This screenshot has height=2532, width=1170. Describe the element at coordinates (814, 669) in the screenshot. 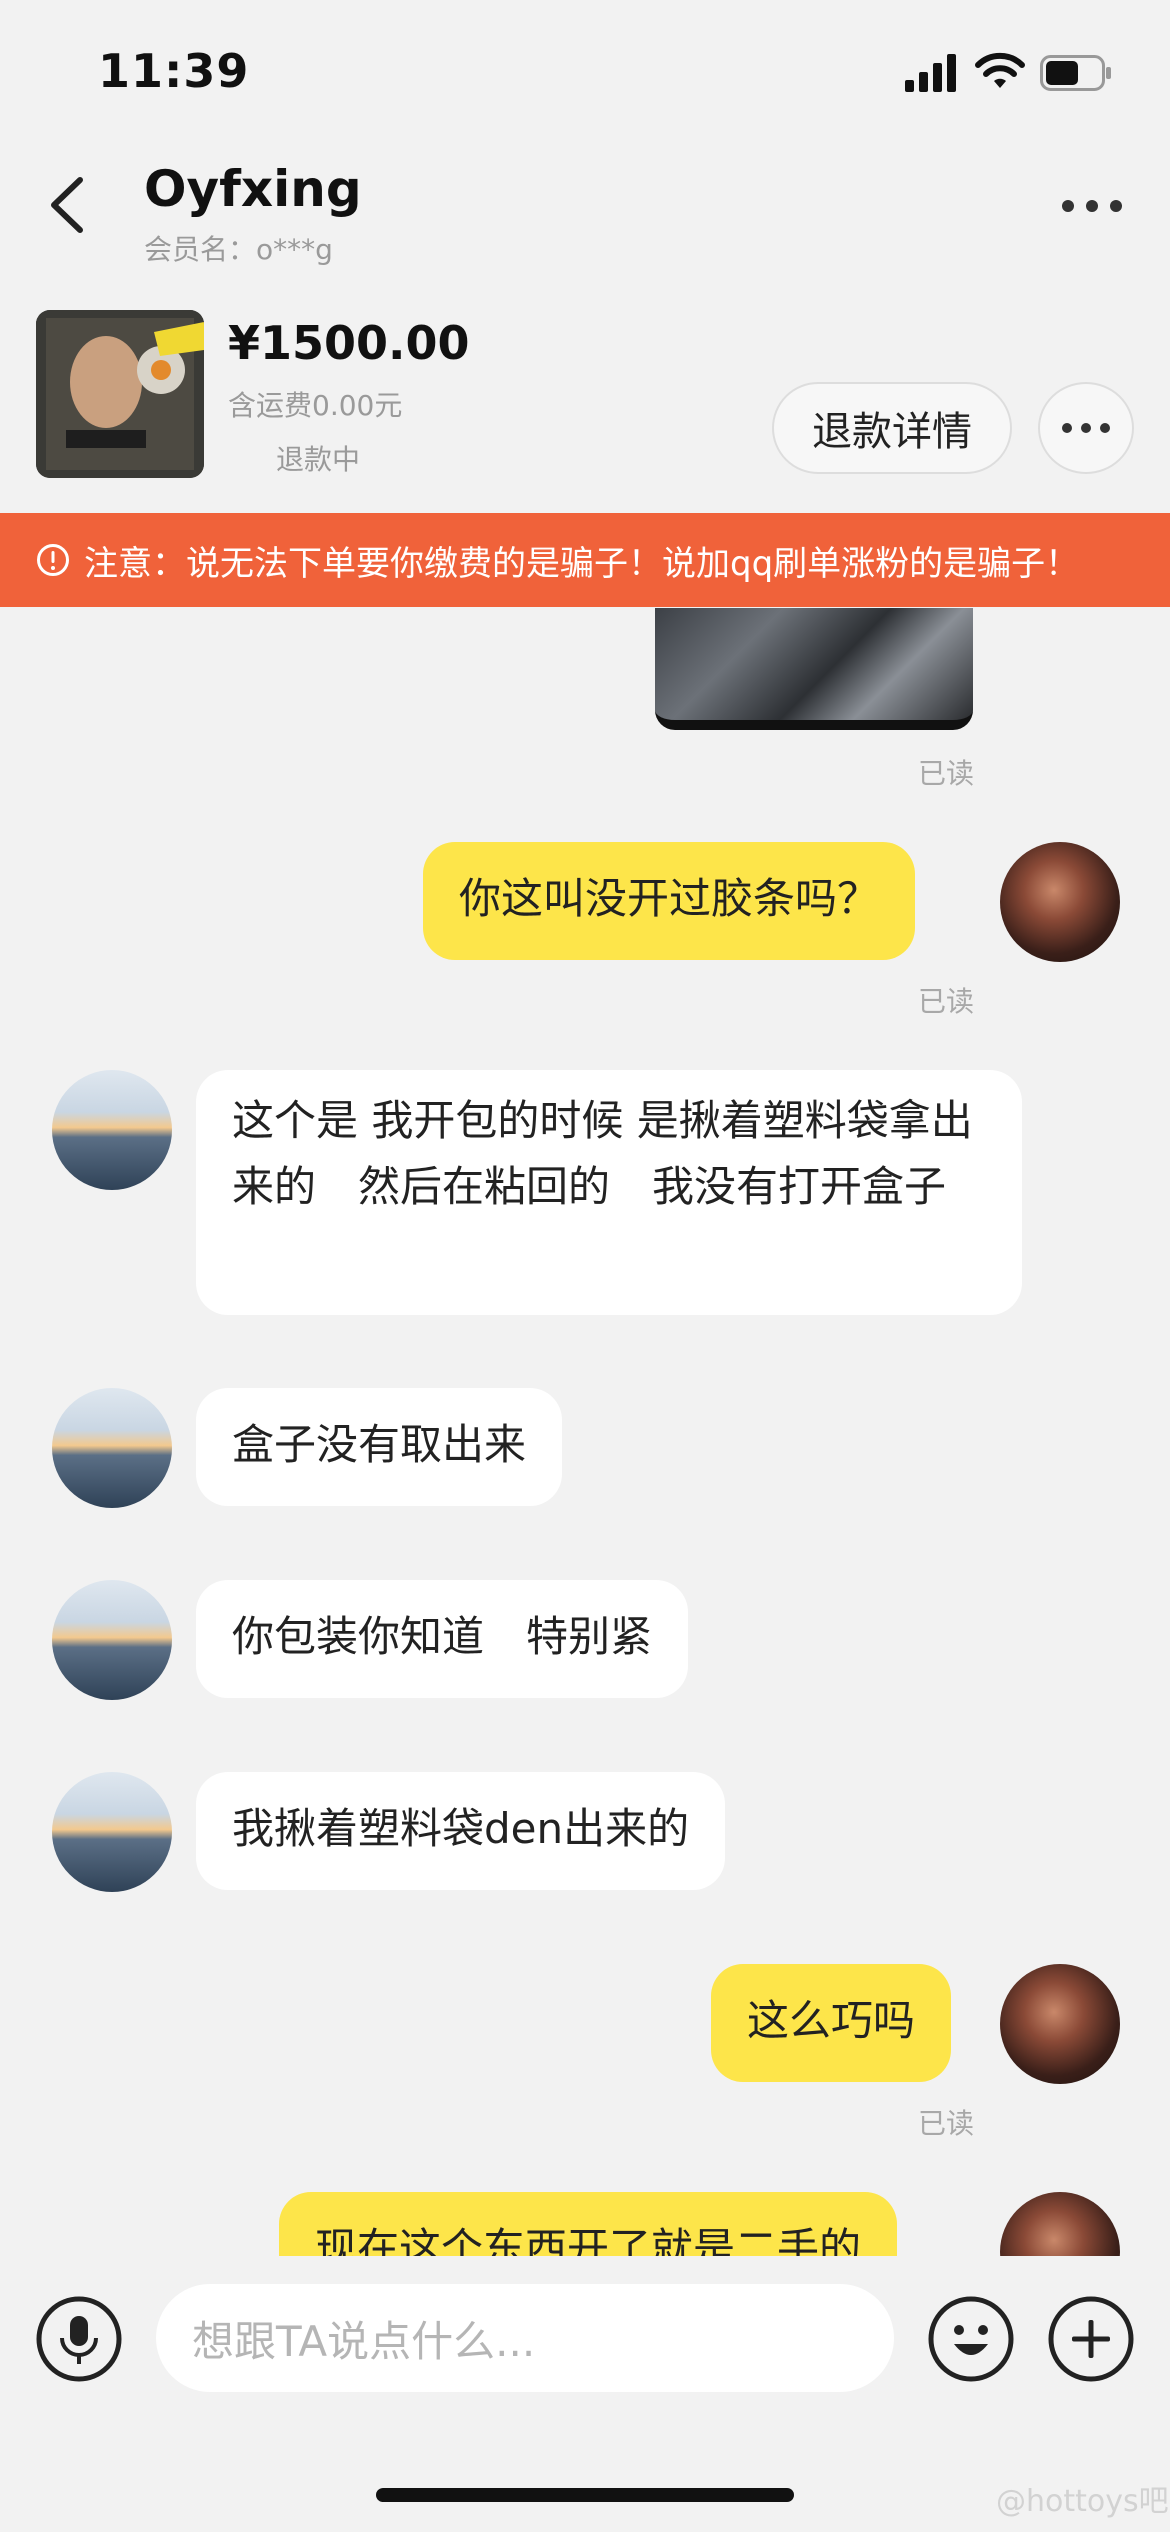

I see `chat-image-message` at that location.